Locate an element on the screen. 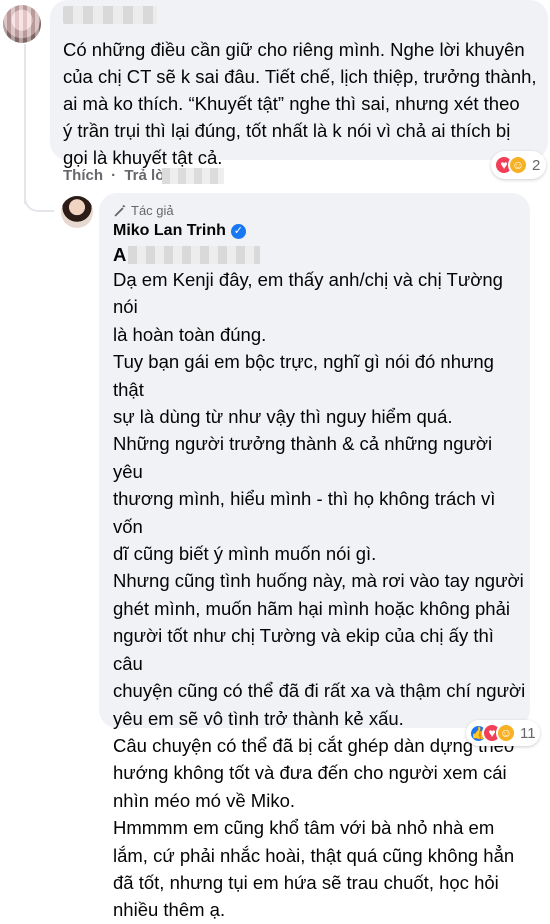 The image size is (550, 924). commenter-name-redacted is located at coordinates (110, 15).